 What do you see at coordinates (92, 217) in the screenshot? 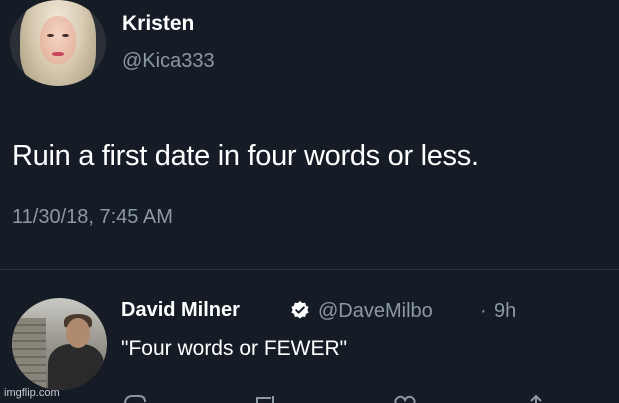
I see `tweet-timestamp: 11/30/18, 7:45 AM` at bounding box center [92, 217].